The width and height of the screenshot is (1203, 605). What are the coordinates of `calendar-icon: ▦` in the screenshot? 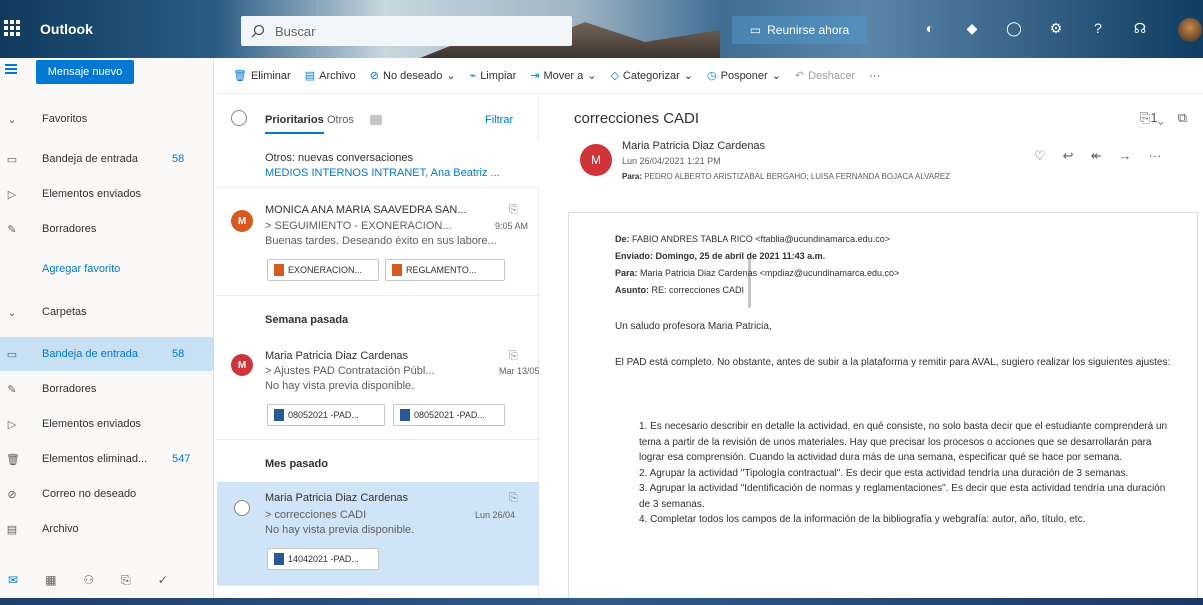 It's located at (50, 580).